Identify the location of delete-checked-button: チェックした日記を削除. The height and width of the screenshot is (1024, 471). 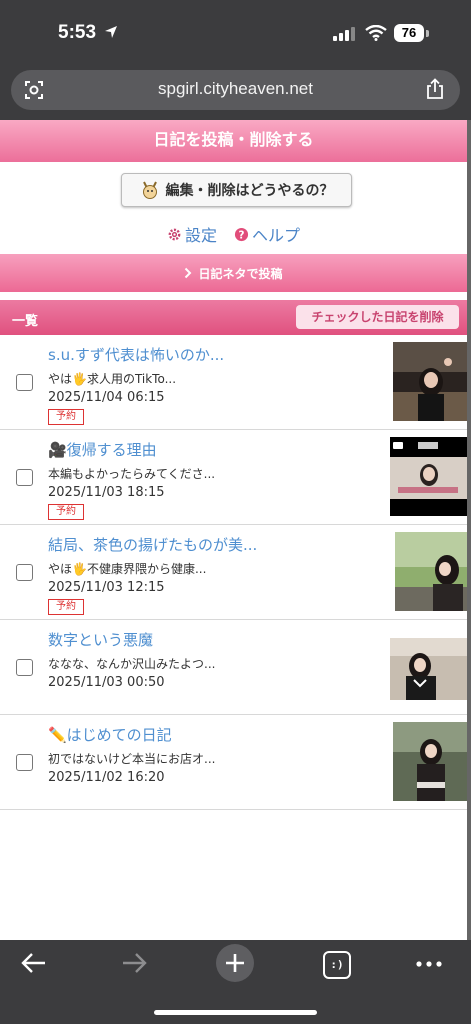
(377, 317).